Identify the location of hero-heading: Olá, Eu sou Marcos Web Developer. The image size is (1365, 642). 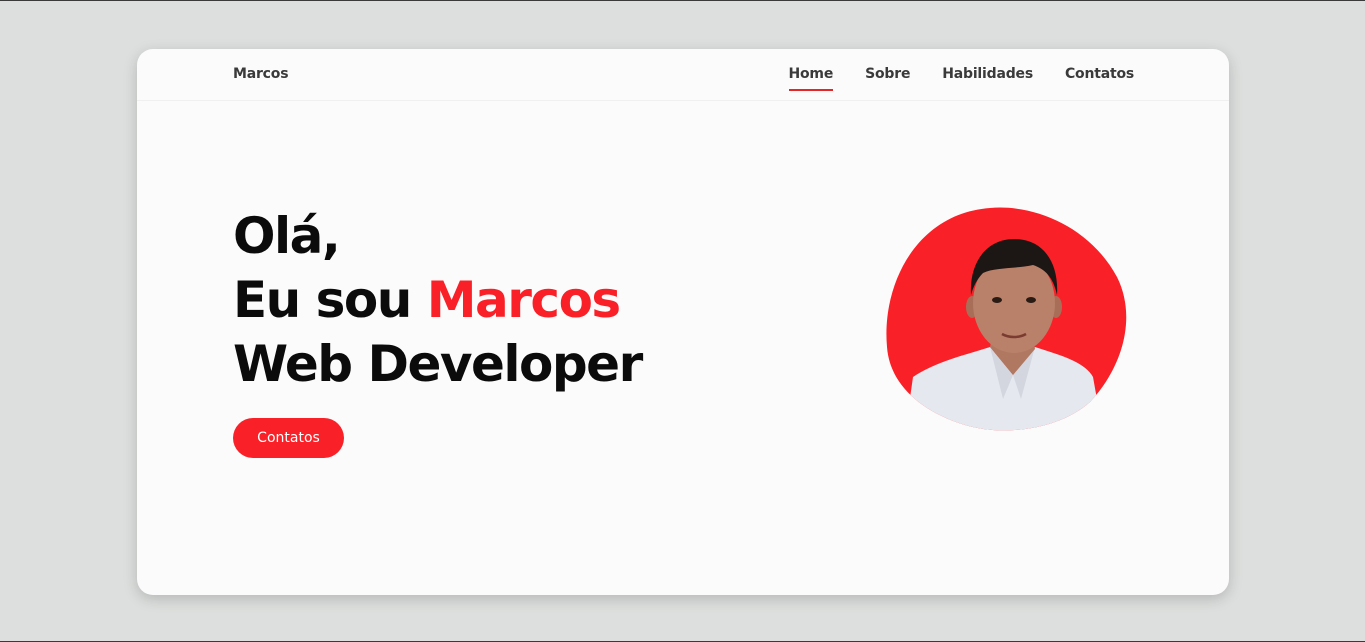
(438, 300).